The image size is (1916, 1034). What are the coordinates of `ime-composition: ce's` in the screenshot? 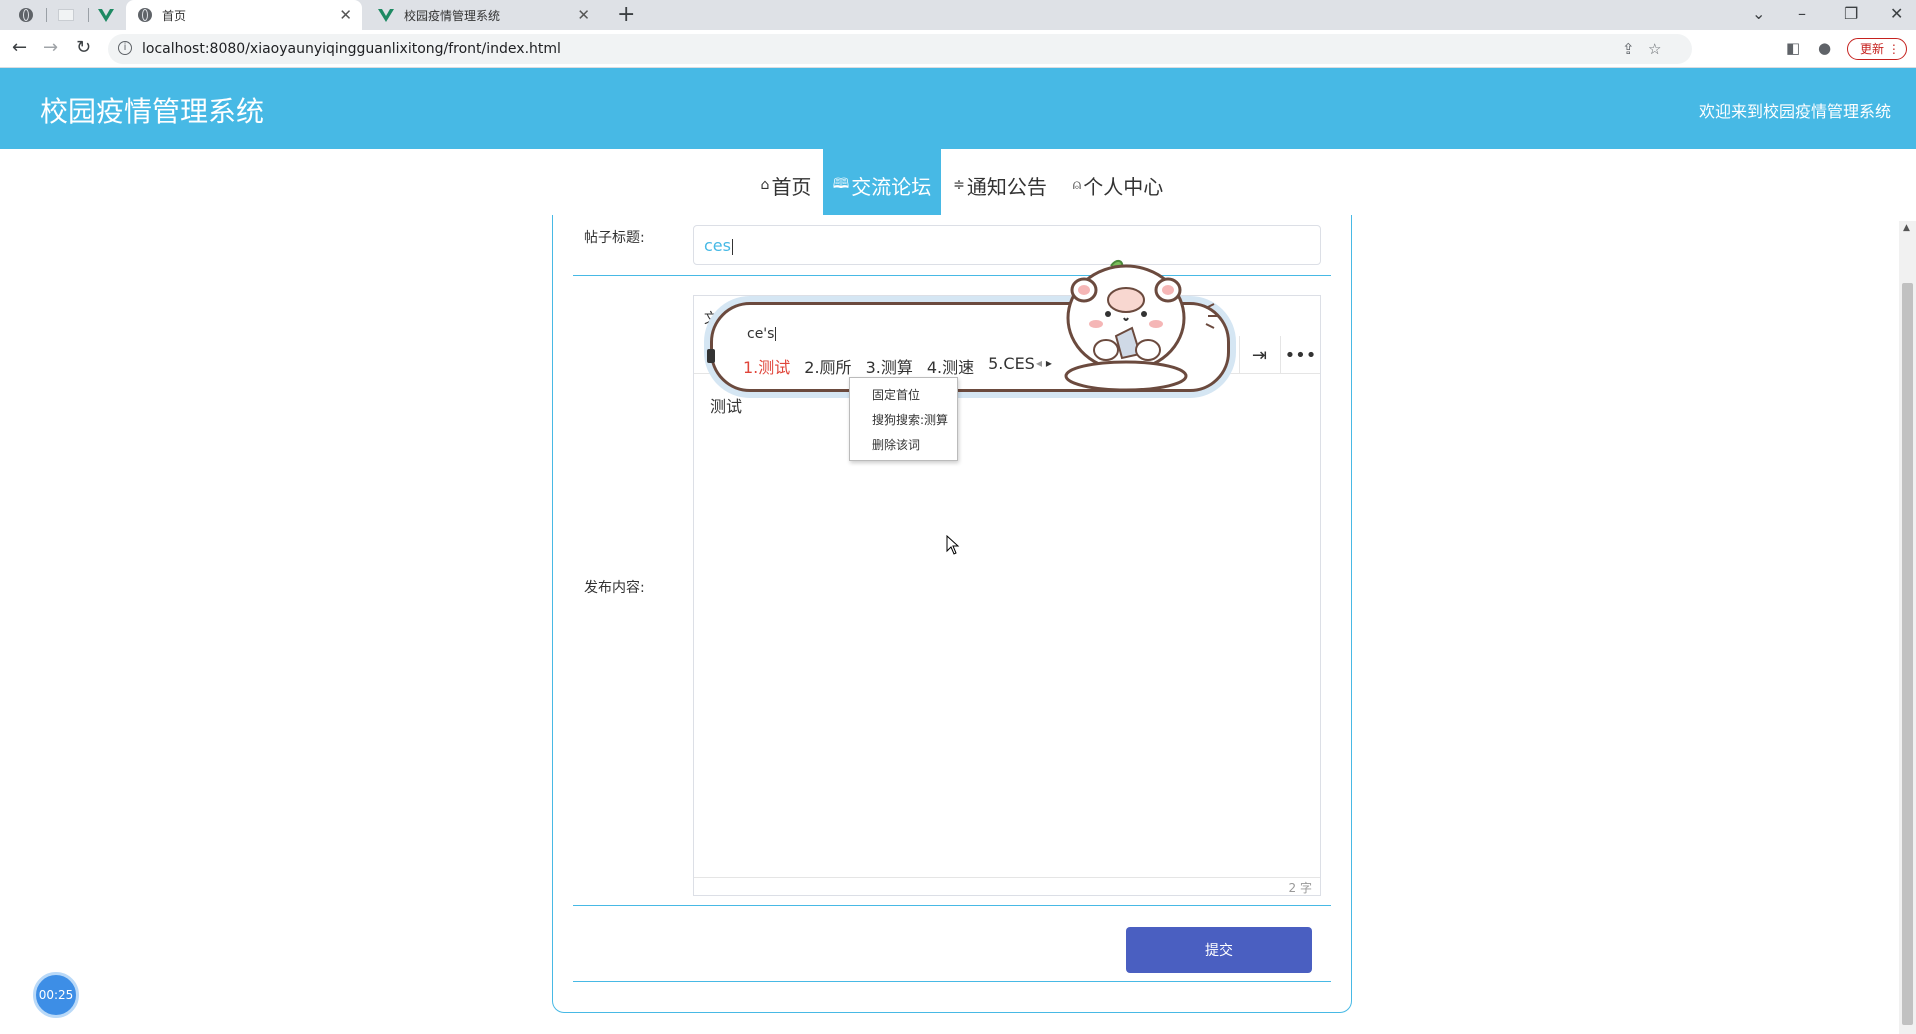 It's located at (762, 334).